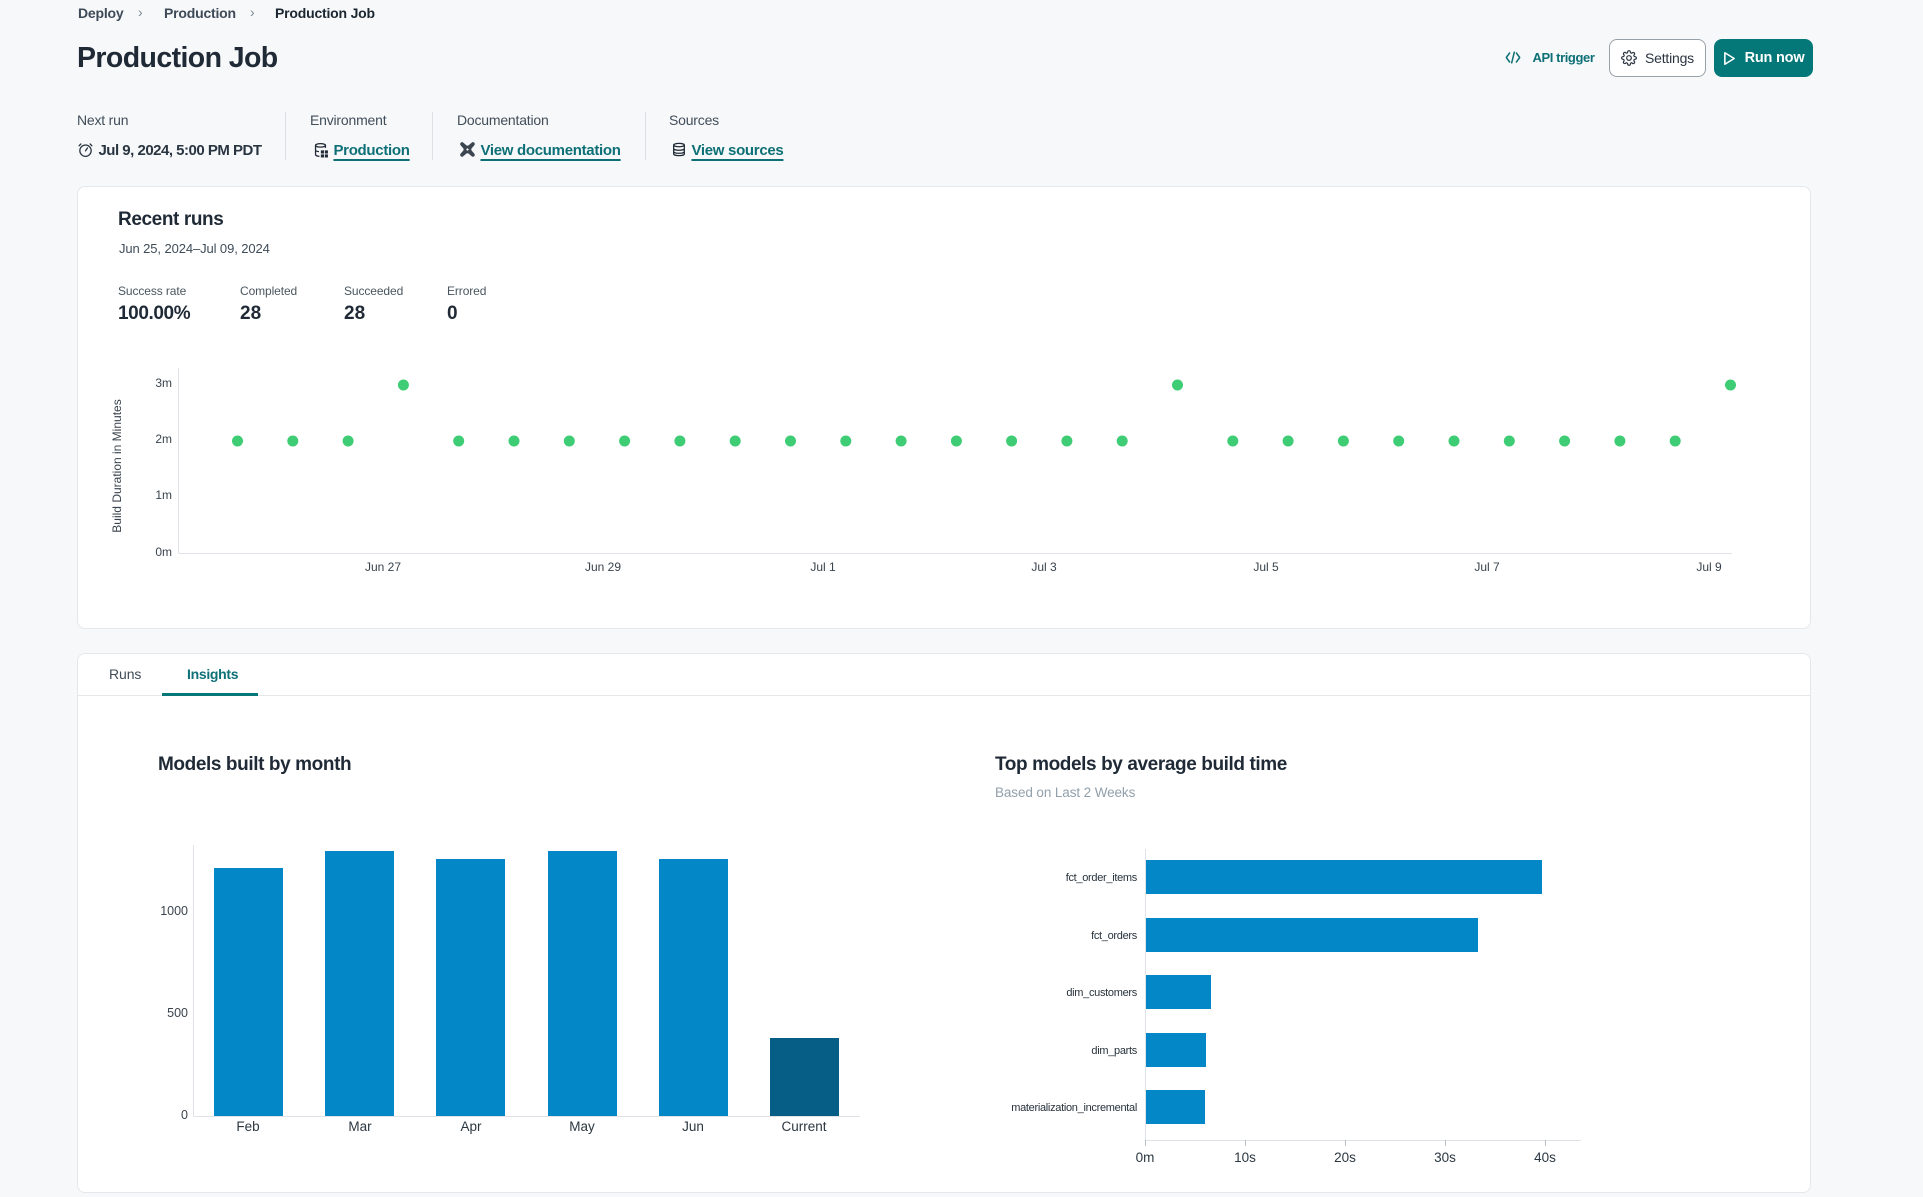  Describe the element at coordinates (184, 1115) in the screenshot. I see `svg-text: 0` at that location.